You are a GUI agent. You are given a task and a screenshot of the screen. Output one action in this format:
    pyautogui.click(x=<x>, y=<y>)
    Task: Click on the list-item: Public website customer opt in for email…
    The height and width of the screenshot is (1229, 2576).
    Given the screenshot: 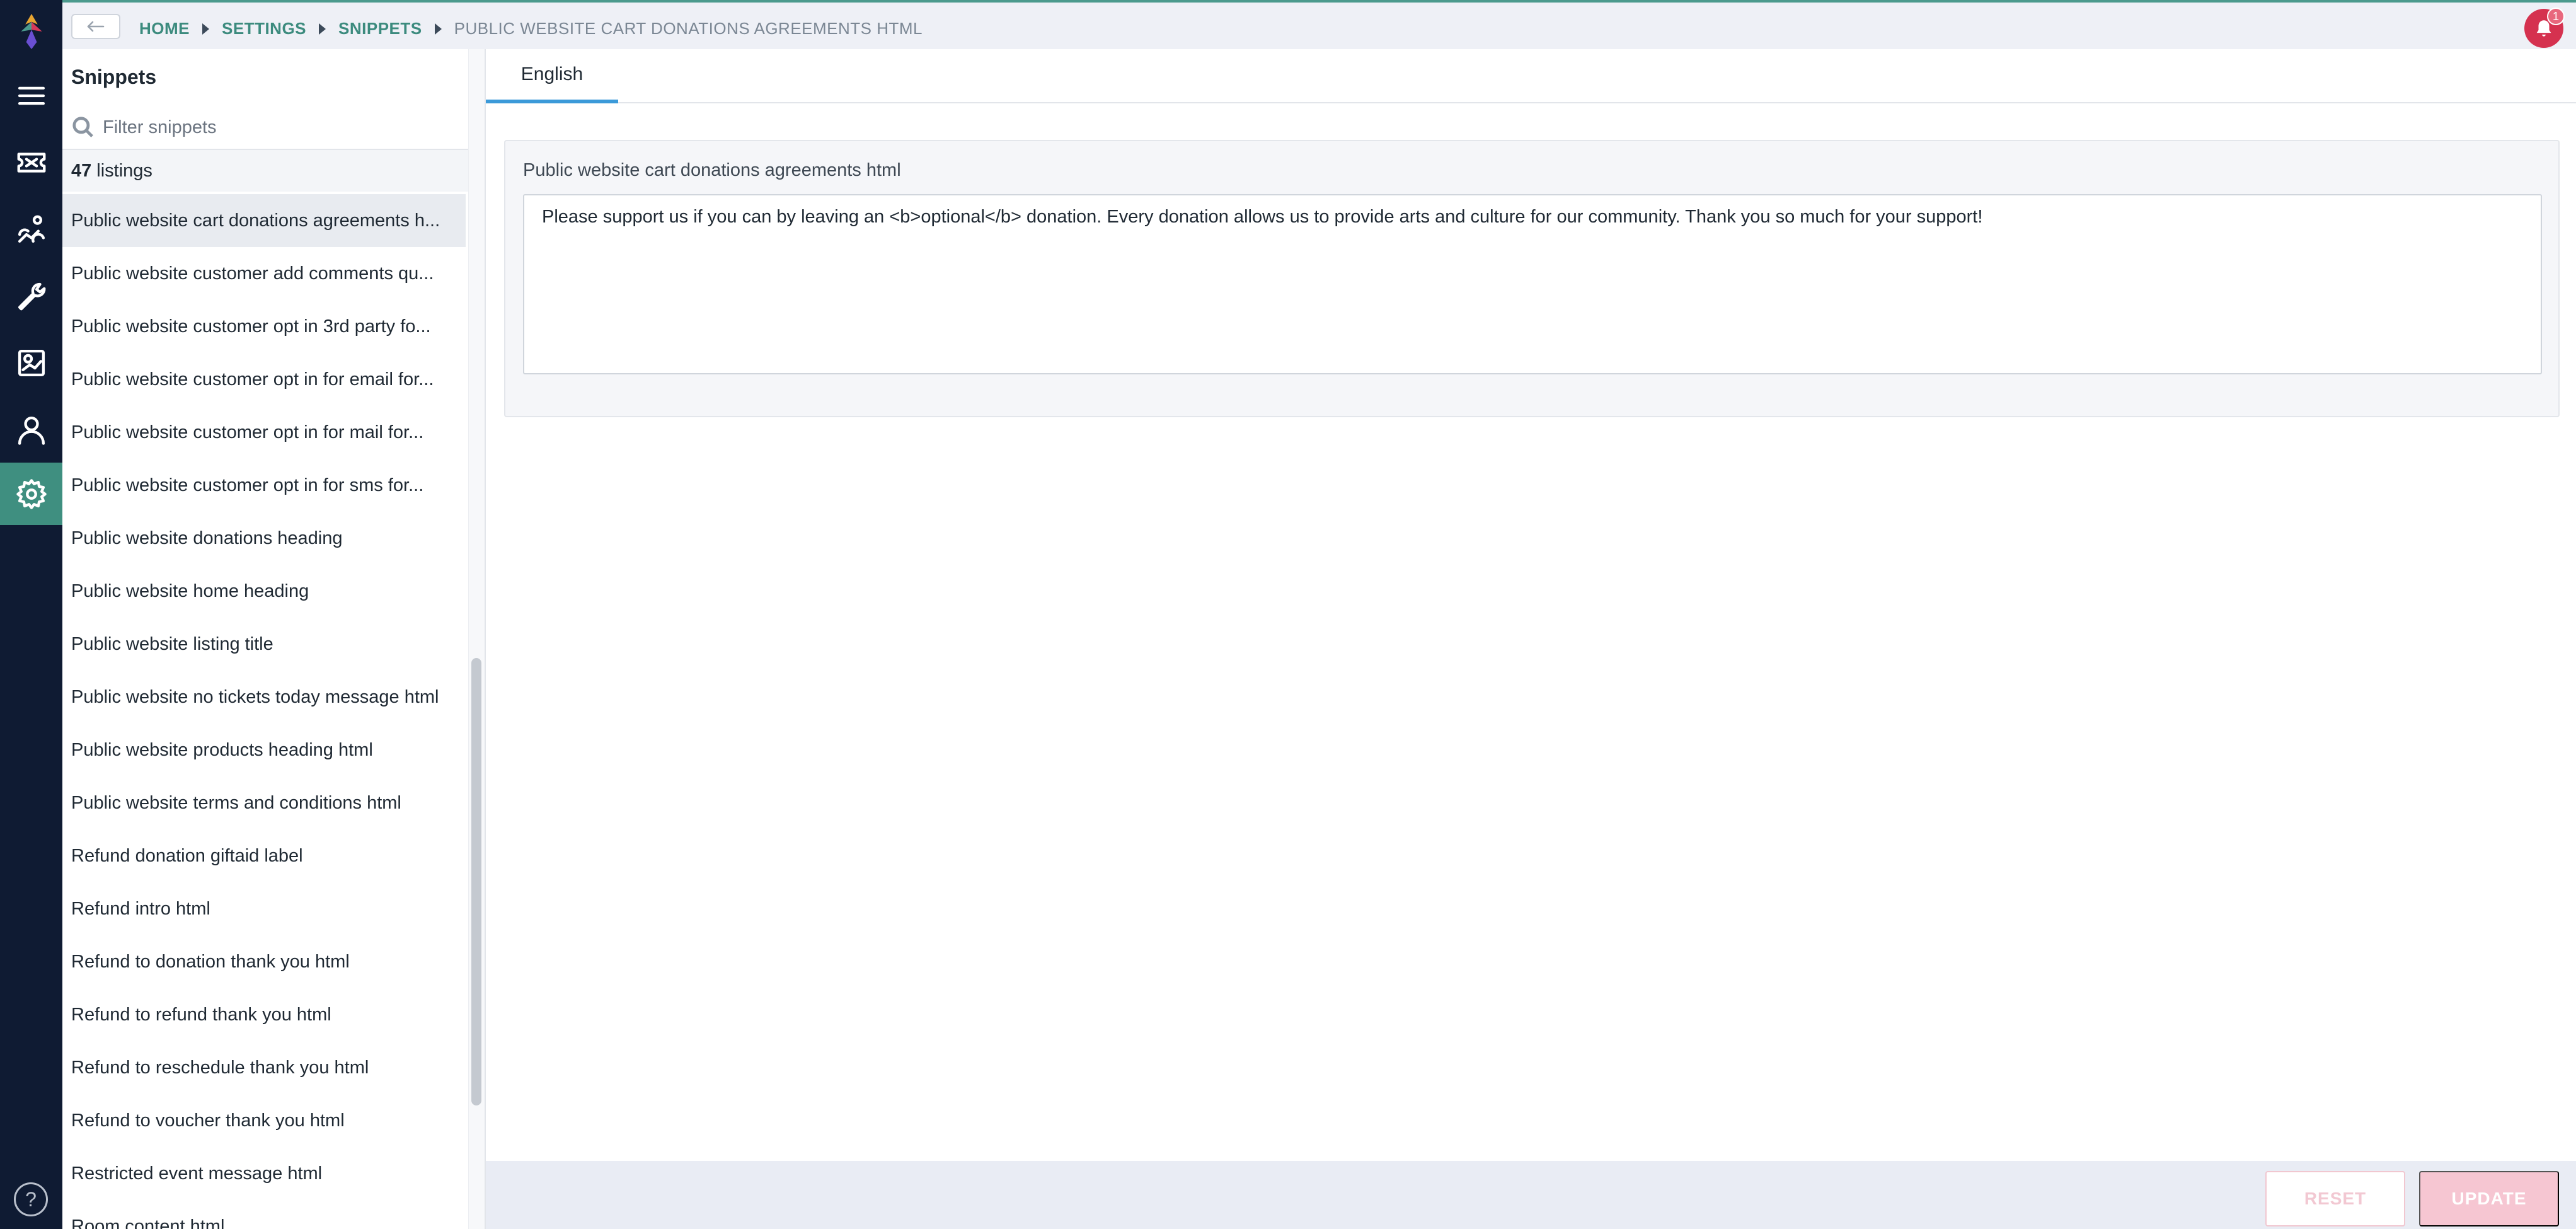 What is the action you would take?
    pyautogui.click(x=264, y=379)
    